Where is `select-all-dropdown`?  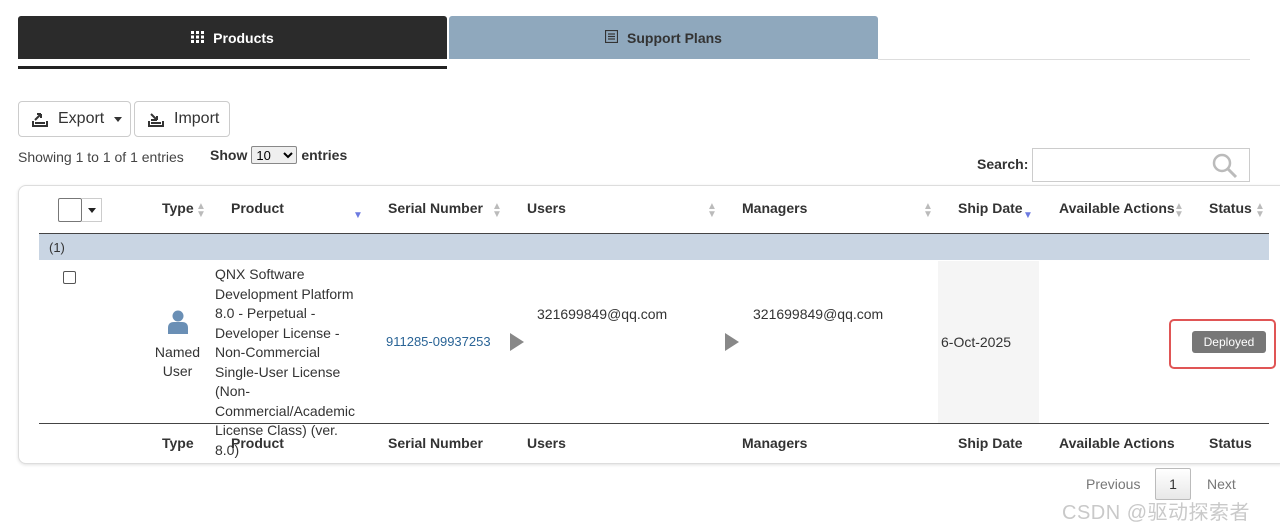 select-all-dropdown is located at coordinates (80, 210).